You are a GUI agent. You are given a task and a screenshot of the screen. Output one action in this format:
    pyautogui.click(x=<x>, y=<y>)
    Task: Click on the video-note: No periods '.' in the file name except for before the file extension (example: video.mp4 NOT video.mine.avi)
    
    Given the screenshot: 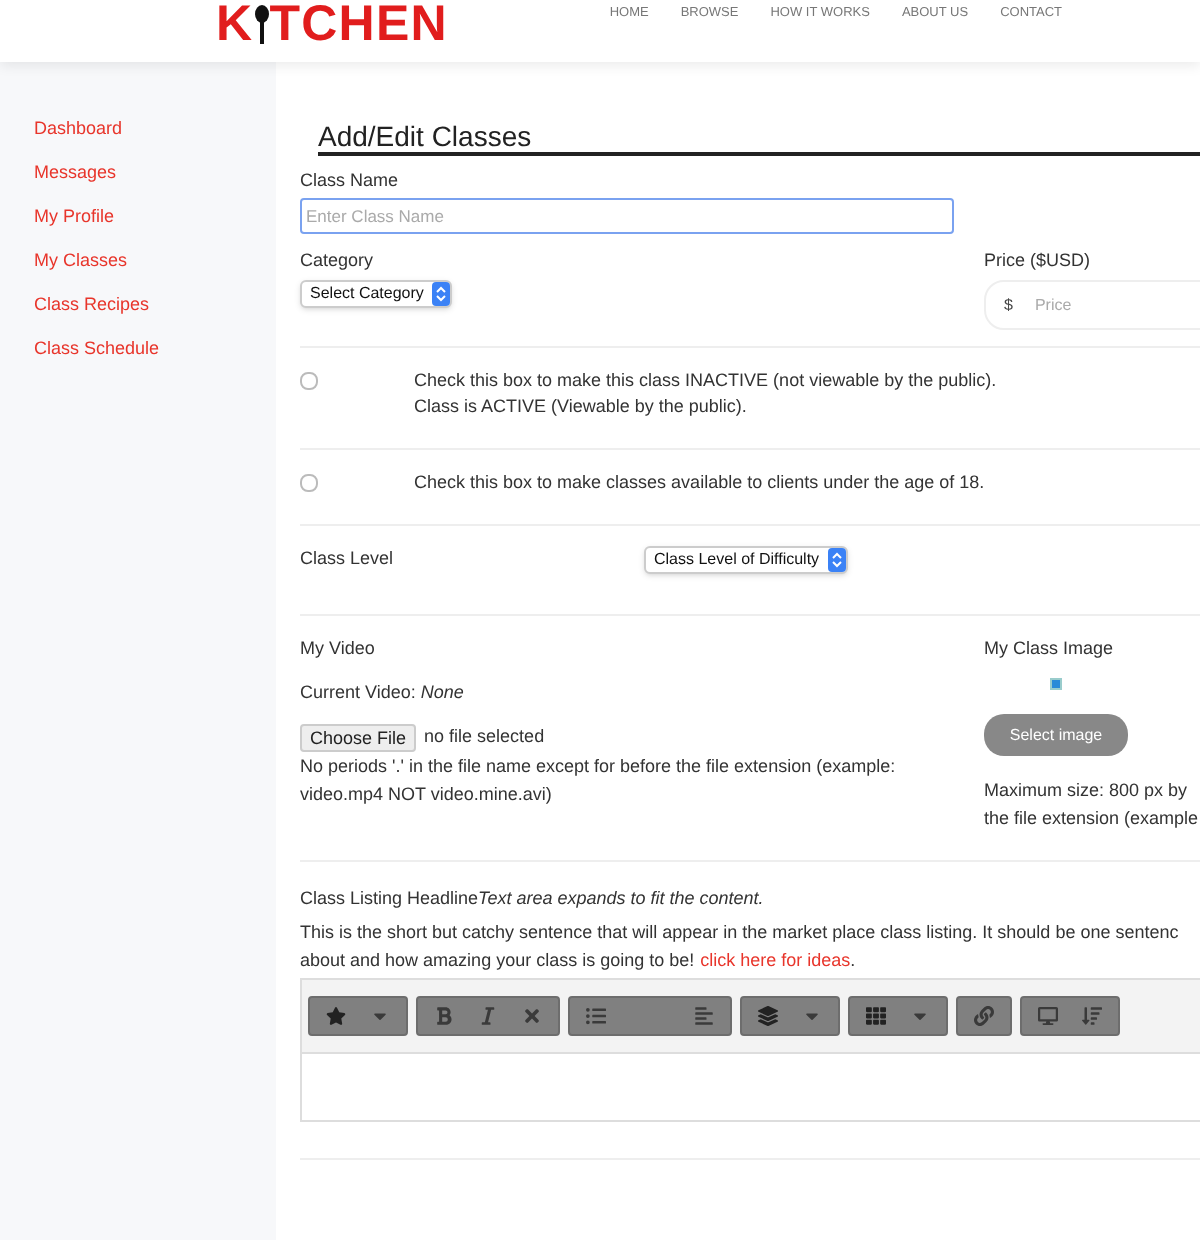 What is the action you would take?
    pyautogui.click(x=599, y=781)
    